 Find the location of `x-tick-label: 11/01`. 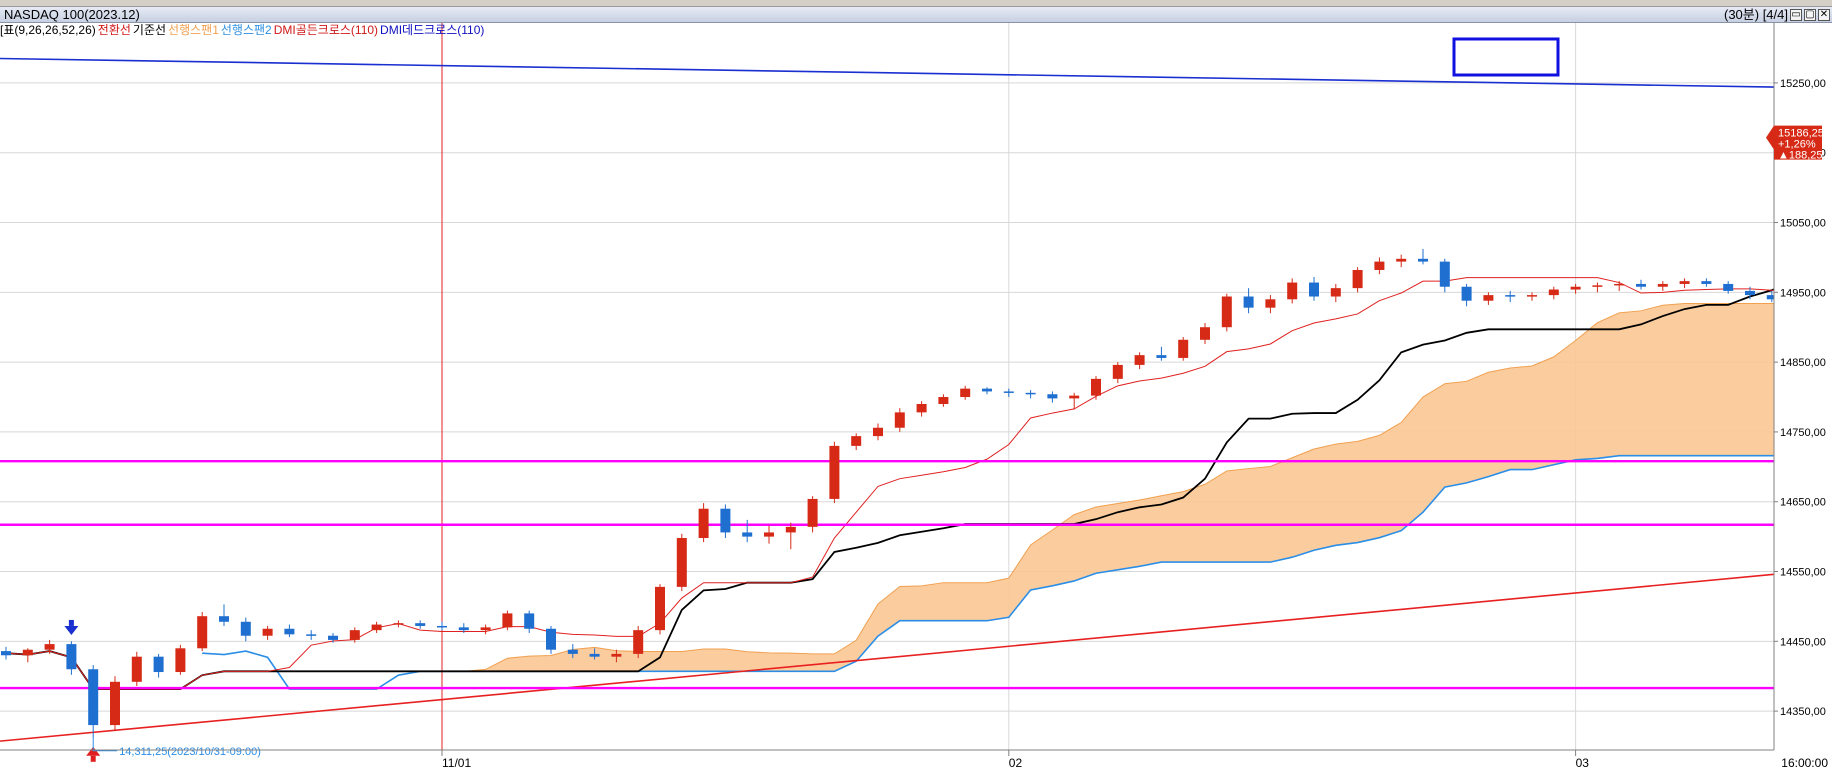

x-tick-label: 11/01 is located at coordinates (456, 763).